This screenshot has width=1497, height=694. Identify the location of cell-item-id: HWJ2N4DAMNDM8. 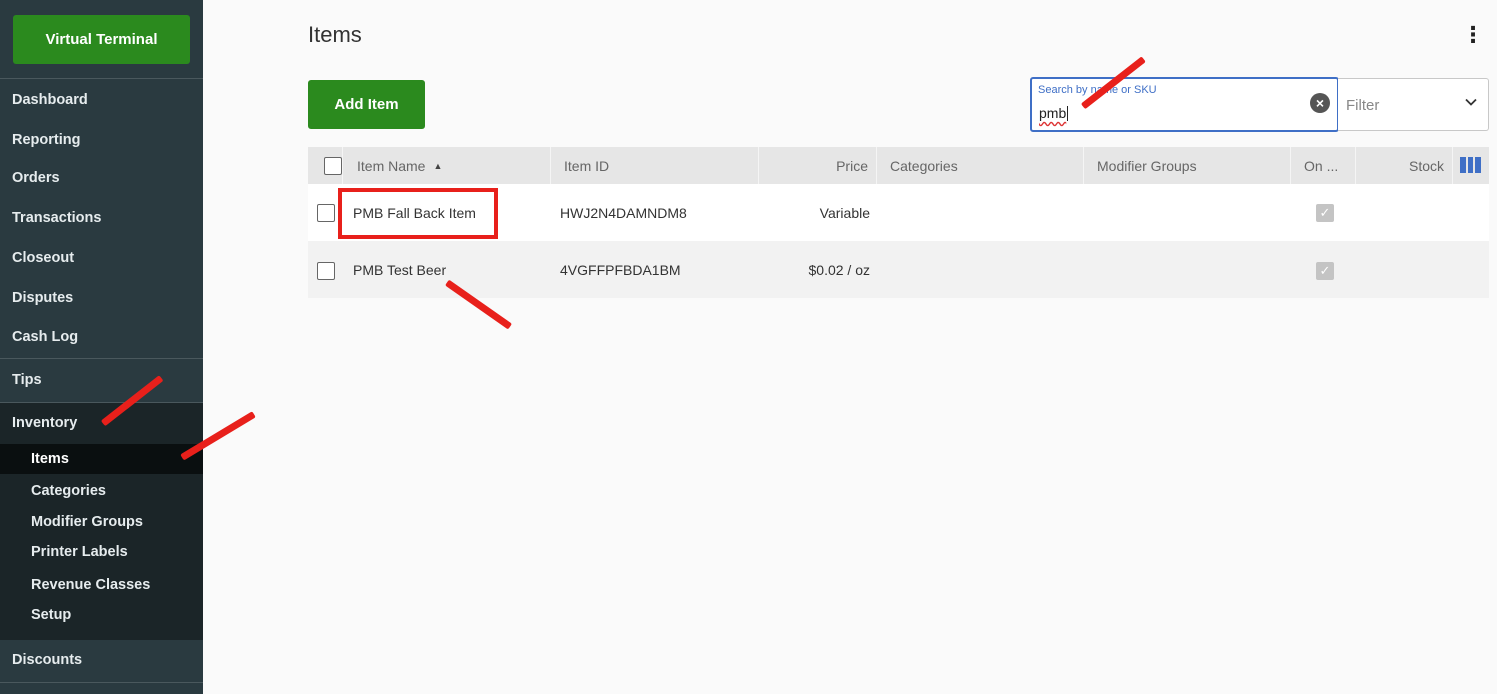
(623, 212).